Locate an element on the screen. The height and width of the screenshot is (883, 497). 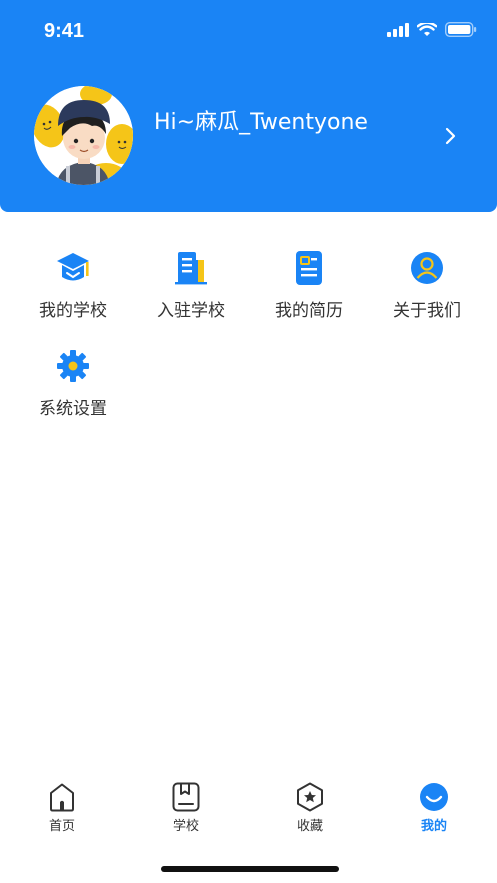
tab-label: 首页 is located at coordinates (61, 826).